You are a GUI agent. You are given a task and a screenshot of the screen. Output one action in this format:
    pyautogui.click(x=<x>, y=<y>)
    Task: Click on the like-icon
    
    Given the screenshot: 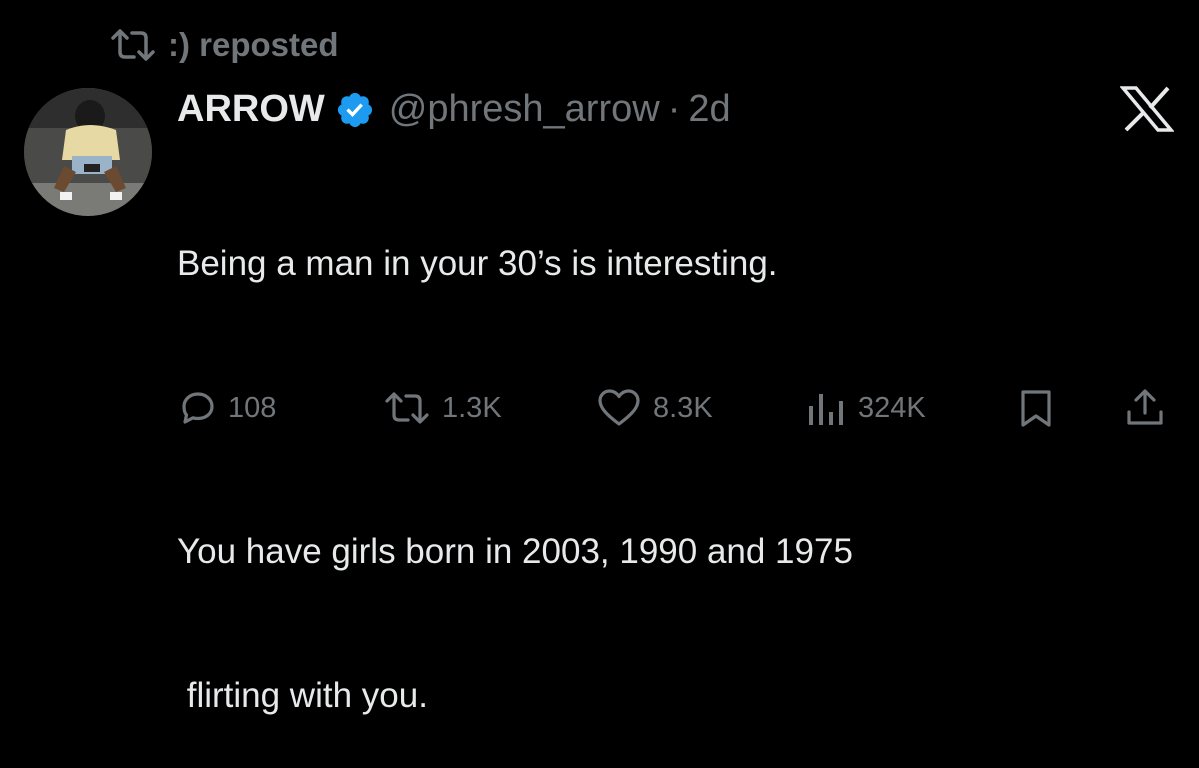 What is the action you would take?
    pyautogui.click(x=619, y=408)
    